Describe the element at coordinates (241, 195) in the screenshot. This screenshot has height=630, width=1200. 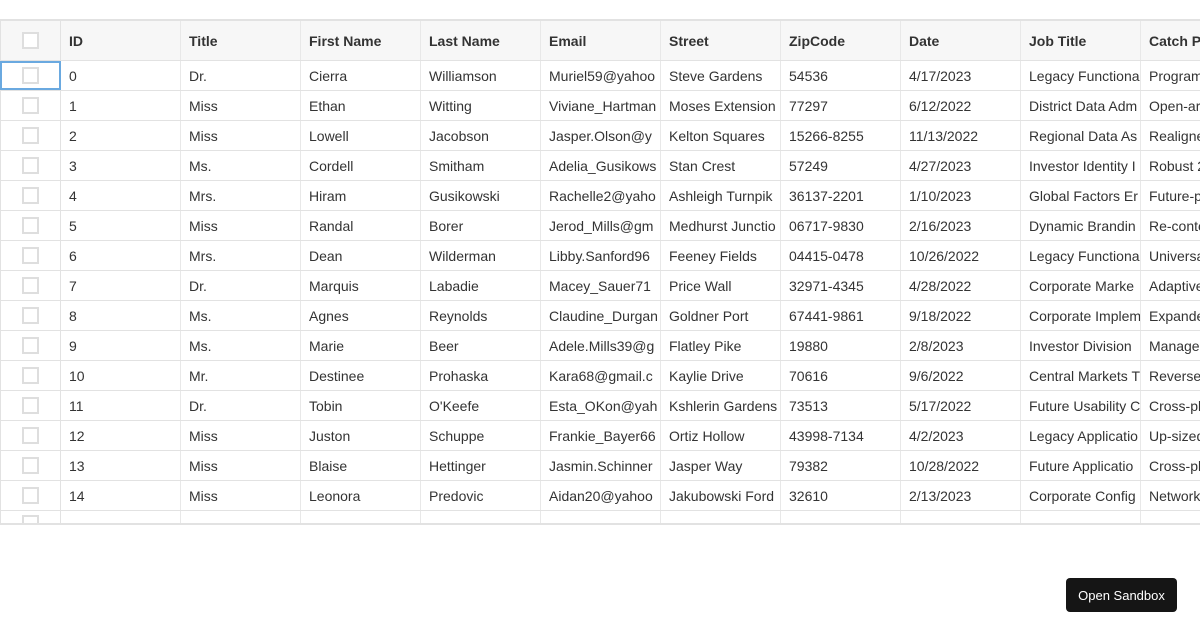
I see `cell-title: Mrs.` at that location.